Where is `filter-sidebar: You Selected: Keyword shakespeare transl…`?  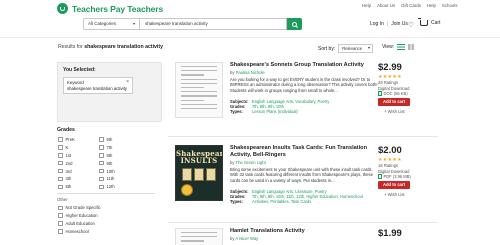 filter-sidebar: You Selected: Keyword shakespeare transl… is located at coordinates (109, 148).